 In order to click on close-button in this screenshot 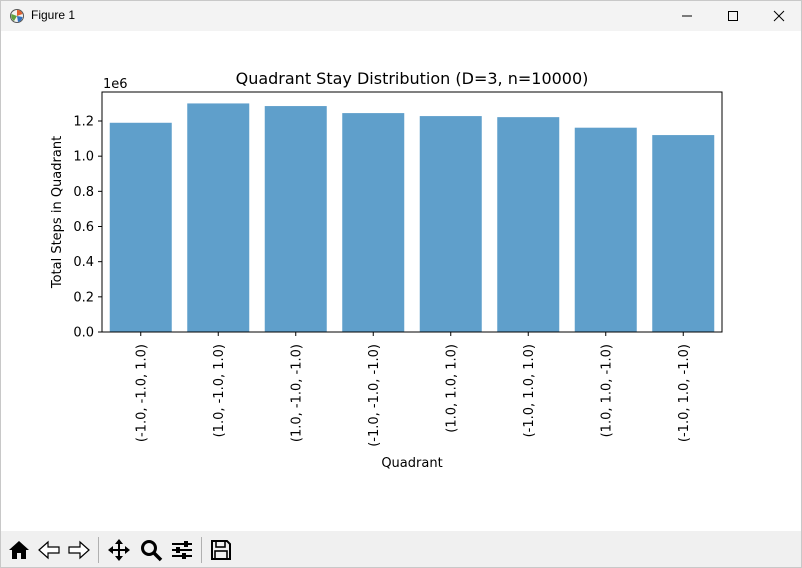, I will do `click(778, 16)`.